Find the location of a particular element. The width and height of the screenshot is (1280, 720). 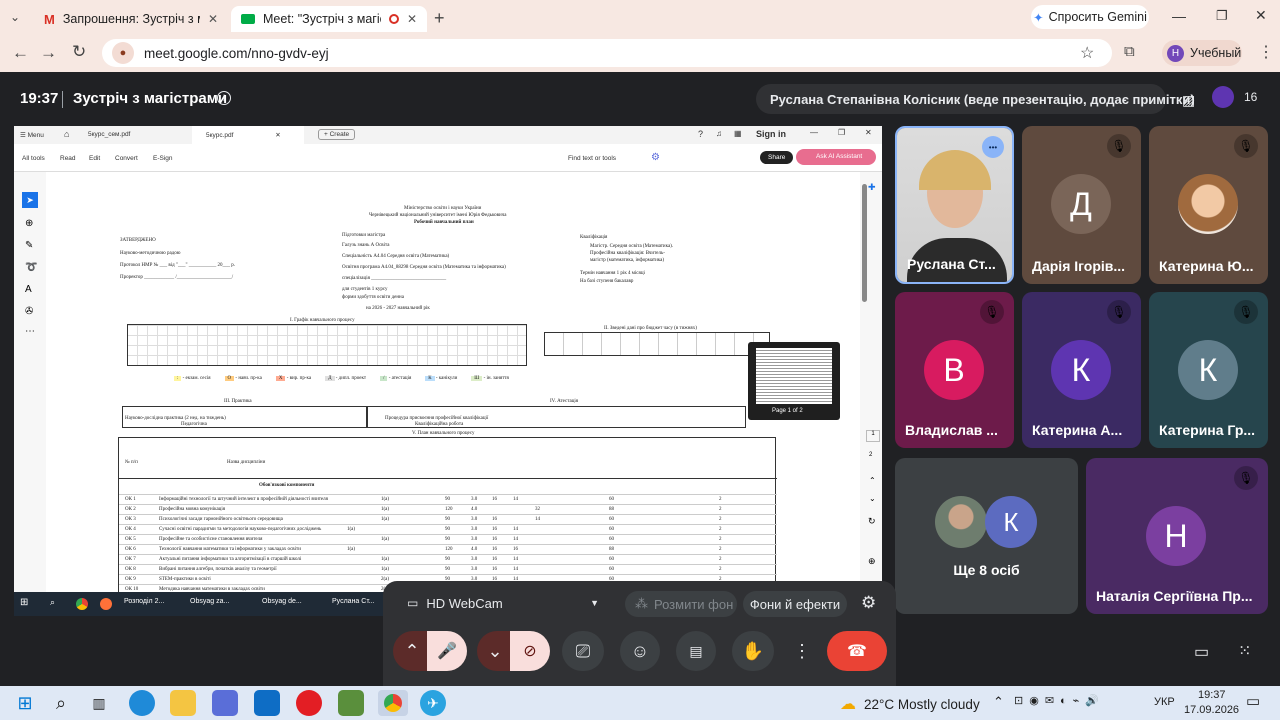

reactions-button: ☺ is located at coordinates (640, 651).